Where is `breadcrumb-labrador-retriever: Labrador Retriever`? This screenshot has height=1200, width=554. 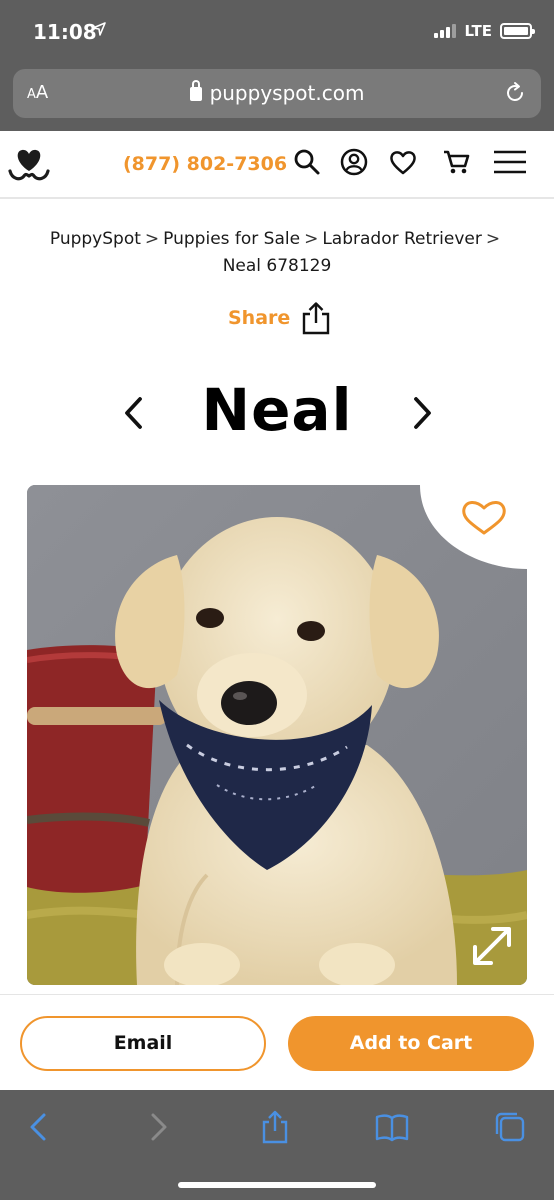 breadcrumb-labrador-retriever: Labrador Retriever is located at coordinates (402, 239).